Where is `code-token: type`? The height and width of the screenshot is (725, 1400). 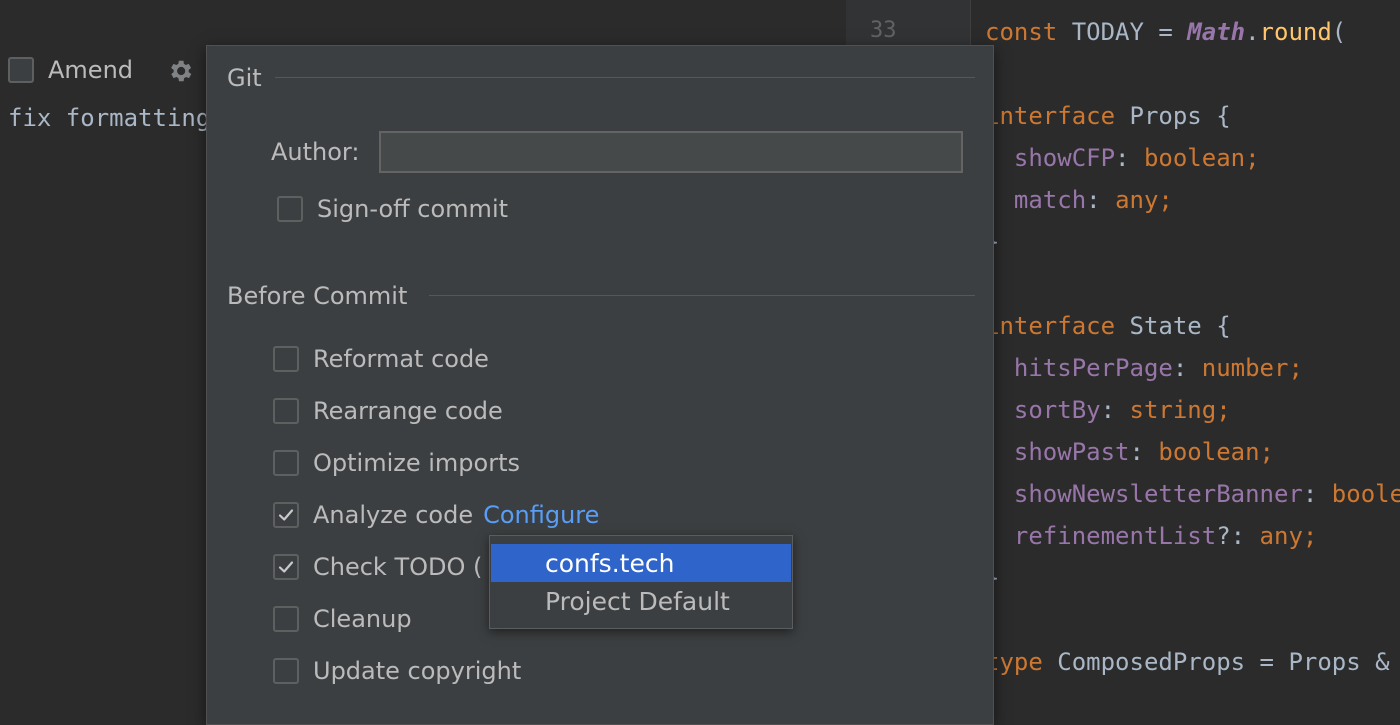 code-token: type is located at coordinates (1021, 662).